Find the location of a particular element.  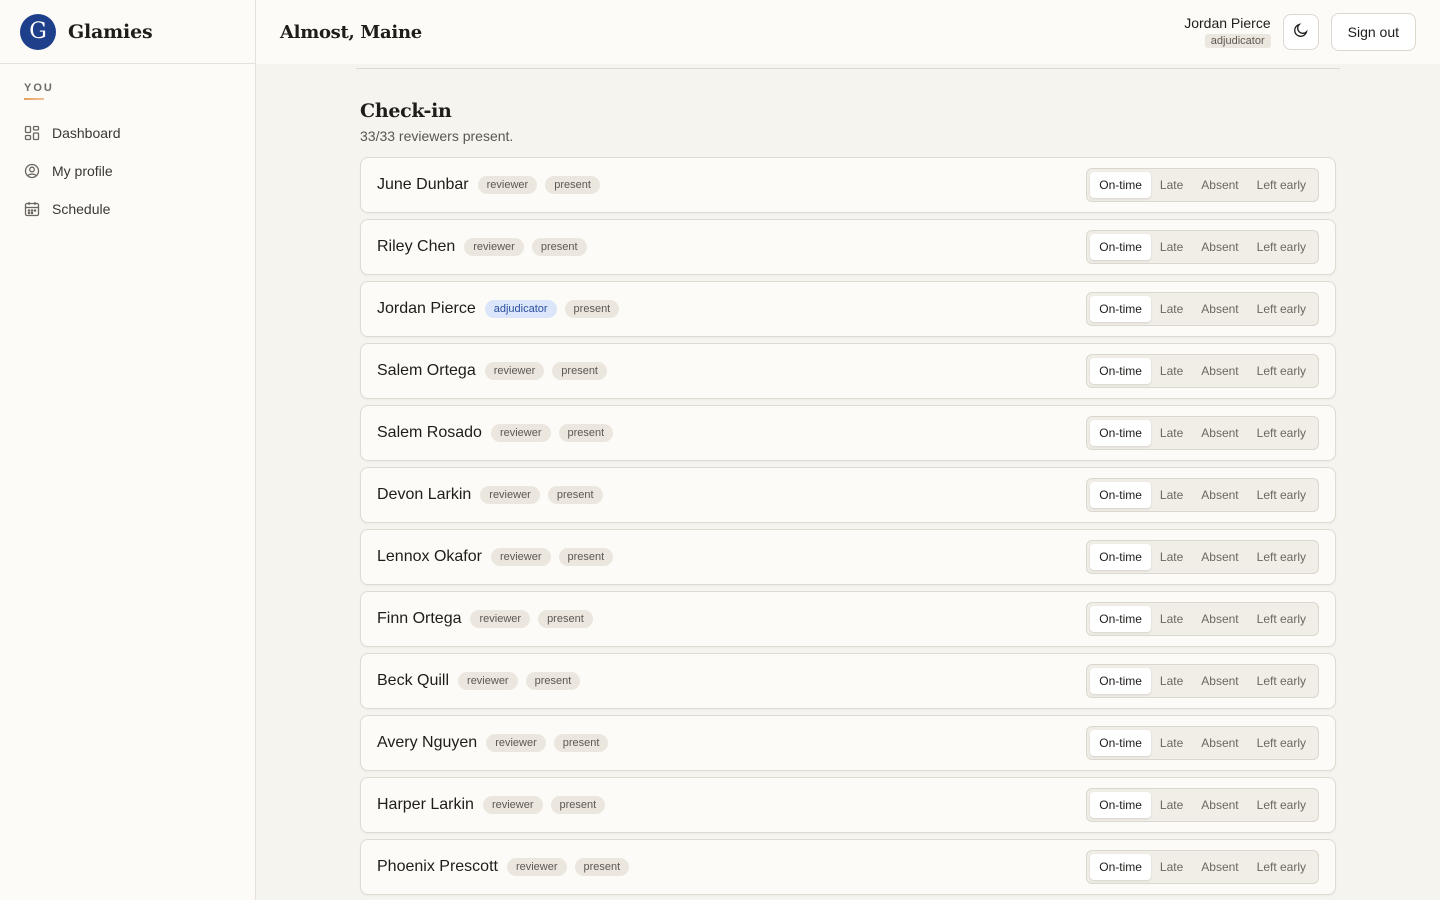

user-name: Jordan Pierce is located at coordinates (1227, 23).